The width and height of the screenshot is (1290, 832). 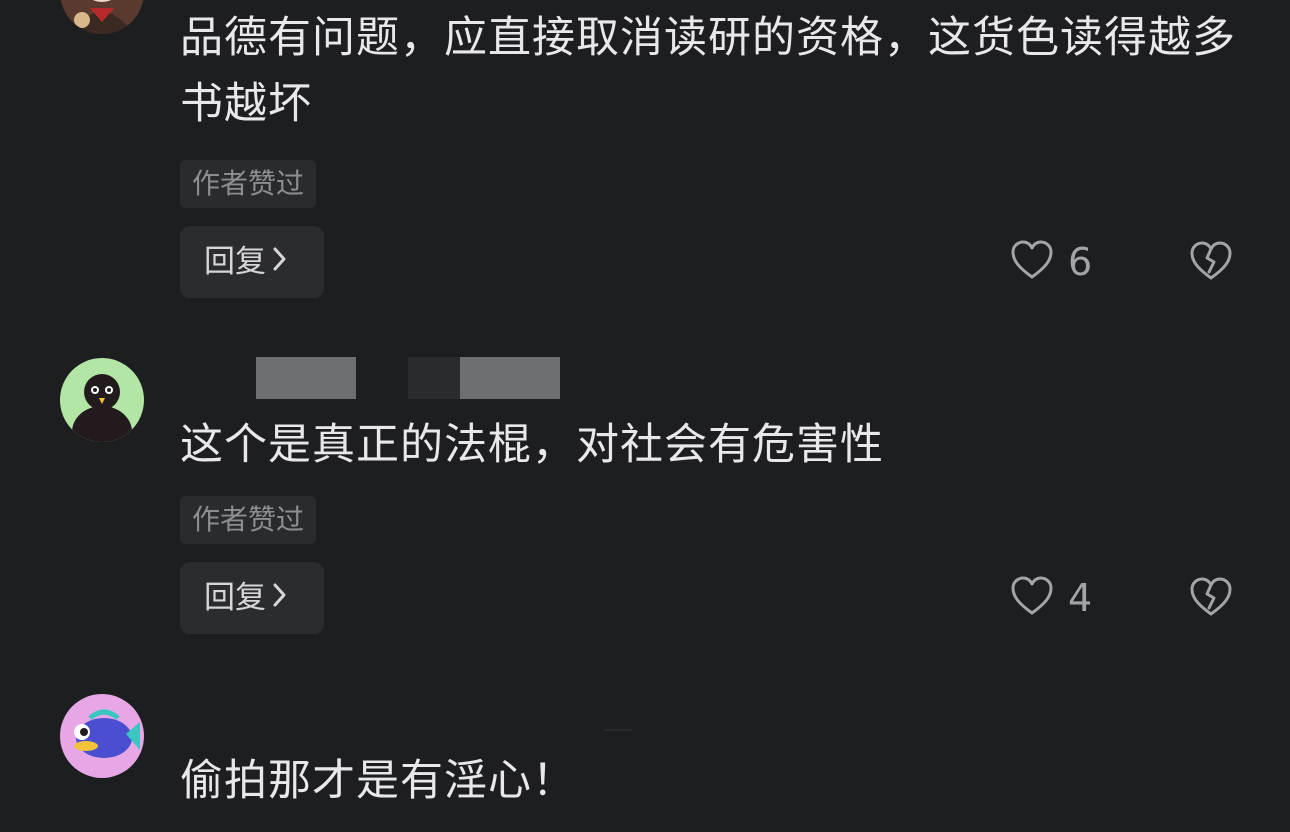 What do you see at coordinates (102, 736) in the screenshot?
I see `avatar` at bounding box center [102, 736].